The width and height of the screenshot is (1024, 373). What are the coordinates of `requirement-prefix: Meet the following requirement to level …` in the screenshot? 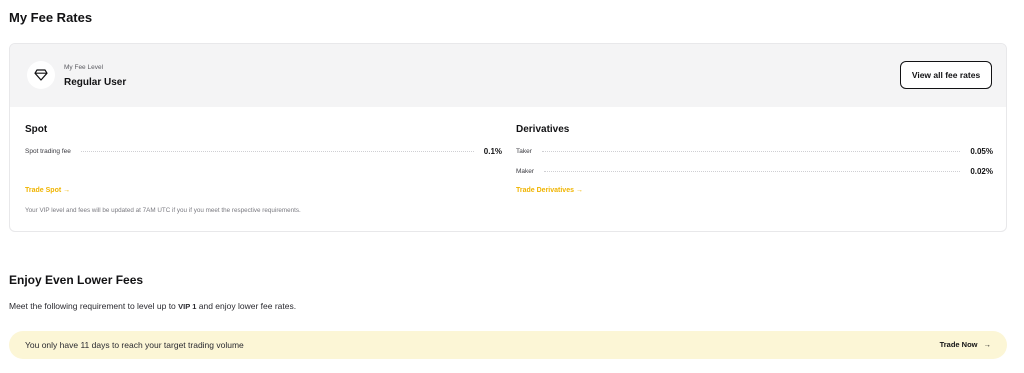 It's located at (92, 306).